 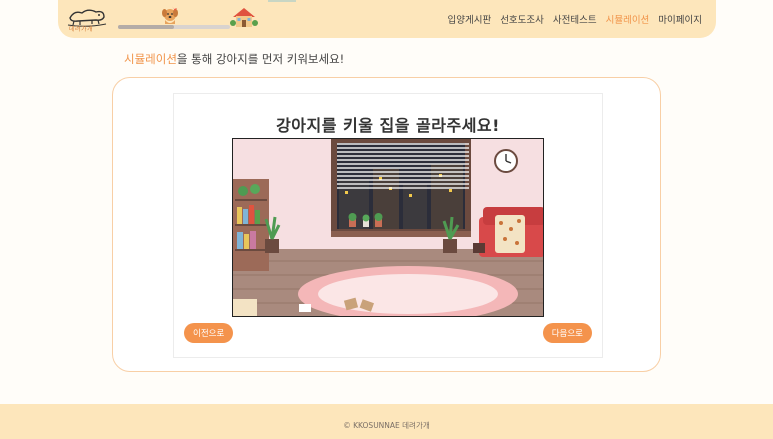 I want to click on page-subtitle: 시뮬레이션을 통해 강아지를 먼저 키워보세요!, so click(x=234, y=59).